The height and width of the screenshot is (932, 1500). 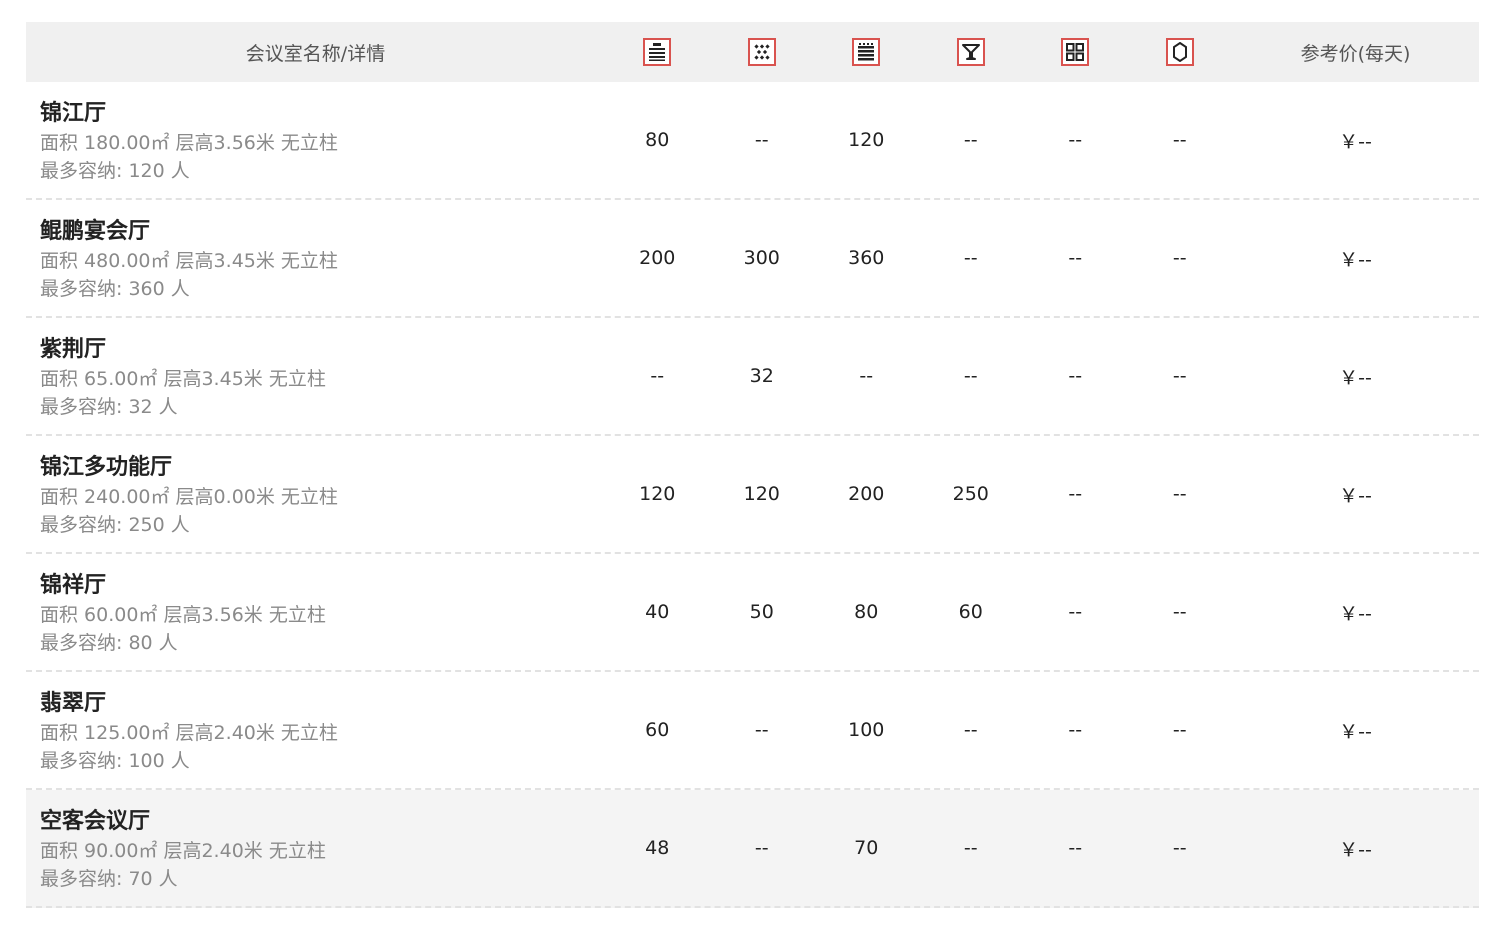 I want to click on capacity-cocktail: 250, so click(x=970, y=494).